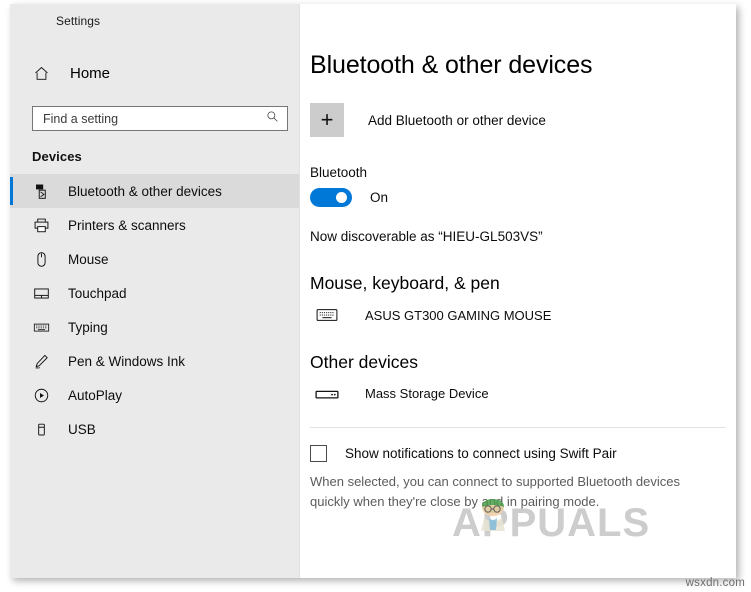 Image resolution: width=751 pixels, height=592 pixels. Describe the element at coordinates (154, 21) in the screenshot. I see `title-bar: Settings` at that location.